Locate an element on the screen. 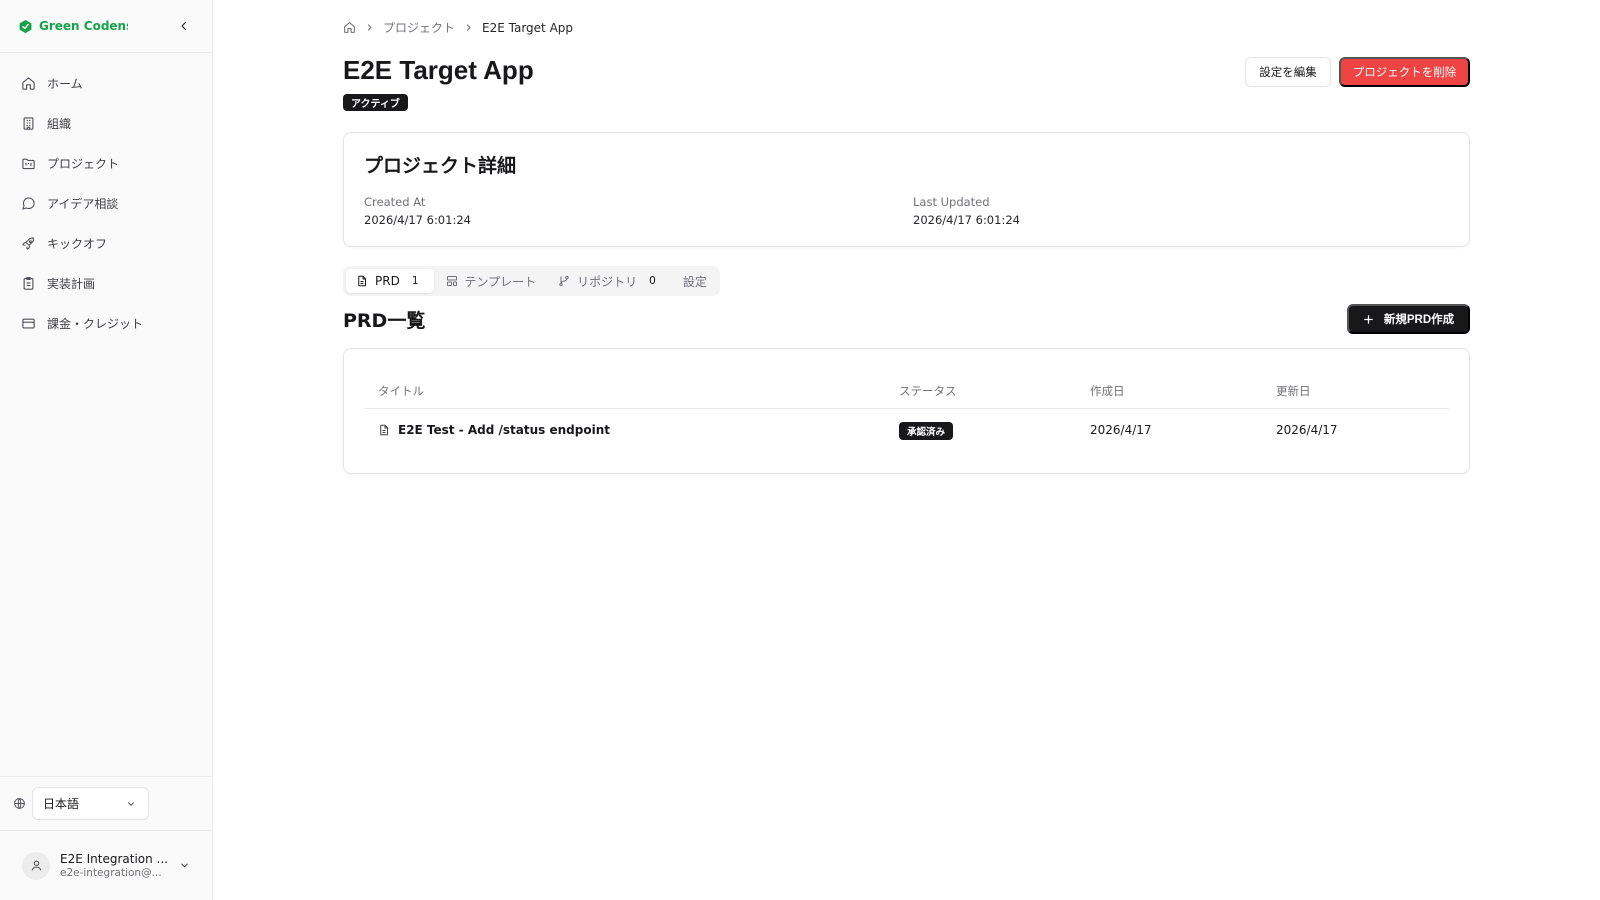  sidebar-item-idea-consultation: アイデア相談 is located at coordinates (116, 203).